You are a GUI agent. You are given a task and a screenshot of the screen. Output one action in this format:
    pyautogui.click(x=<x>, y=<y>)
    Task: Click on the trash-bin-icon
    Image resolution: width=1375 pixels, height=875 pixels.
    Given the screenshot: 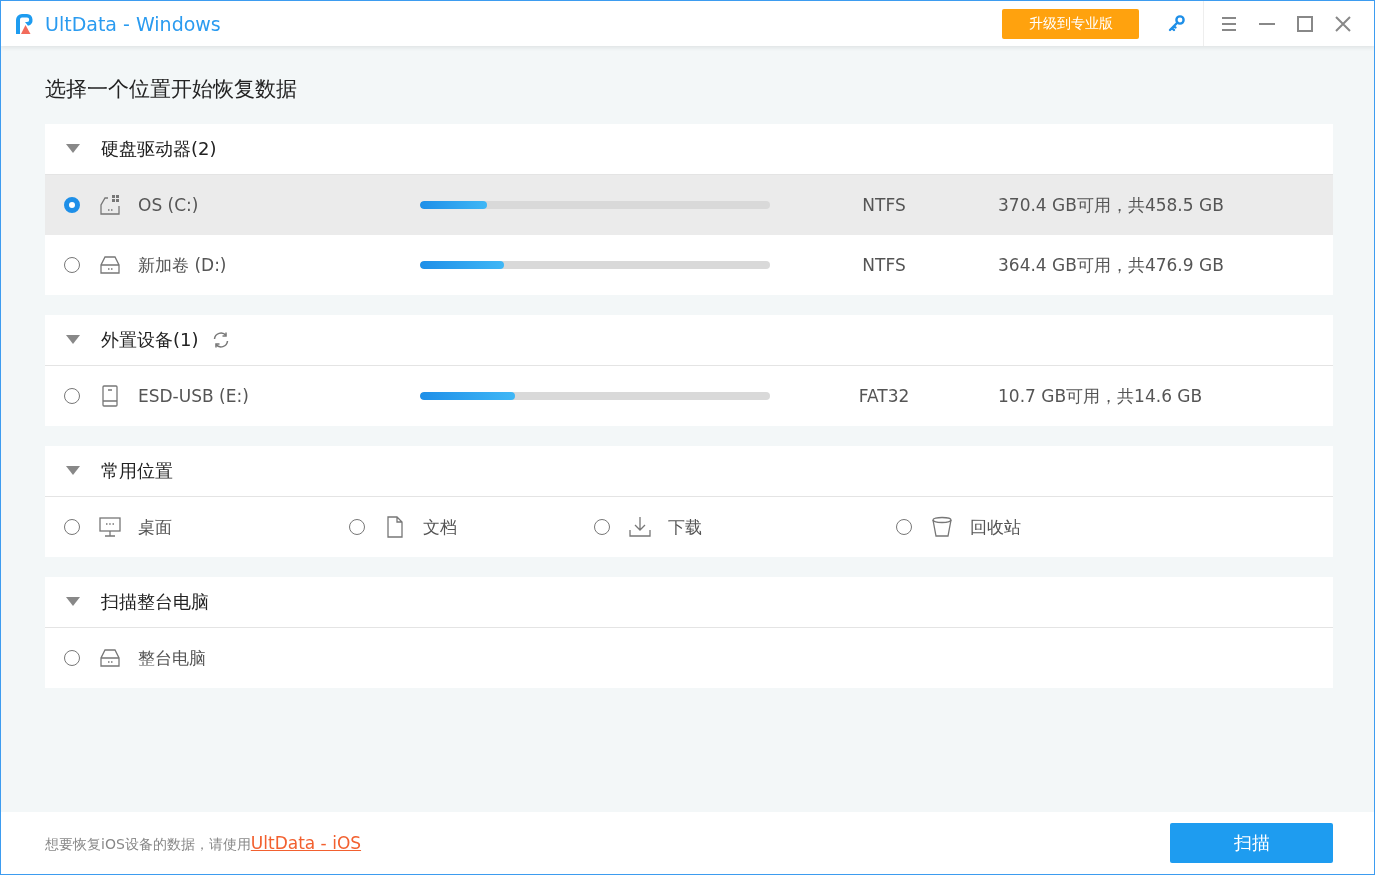 What is the action you would take?
    pyautogui.click(x=942, y=527)
    